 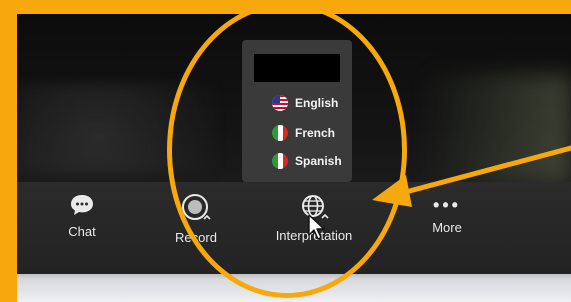 What do you see at coordinates (317, 103) in the screenshot?
I see `language-label: English` at bounding box center [317, 103].